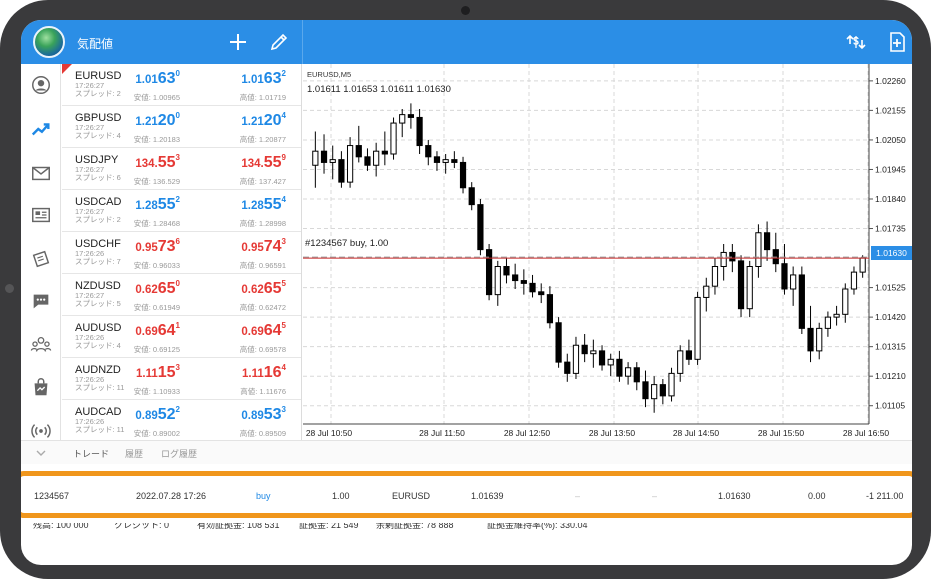  Describe the element at coordinates (134, 453) in the screenshot. I see `tab-history: 履歴` at that location.